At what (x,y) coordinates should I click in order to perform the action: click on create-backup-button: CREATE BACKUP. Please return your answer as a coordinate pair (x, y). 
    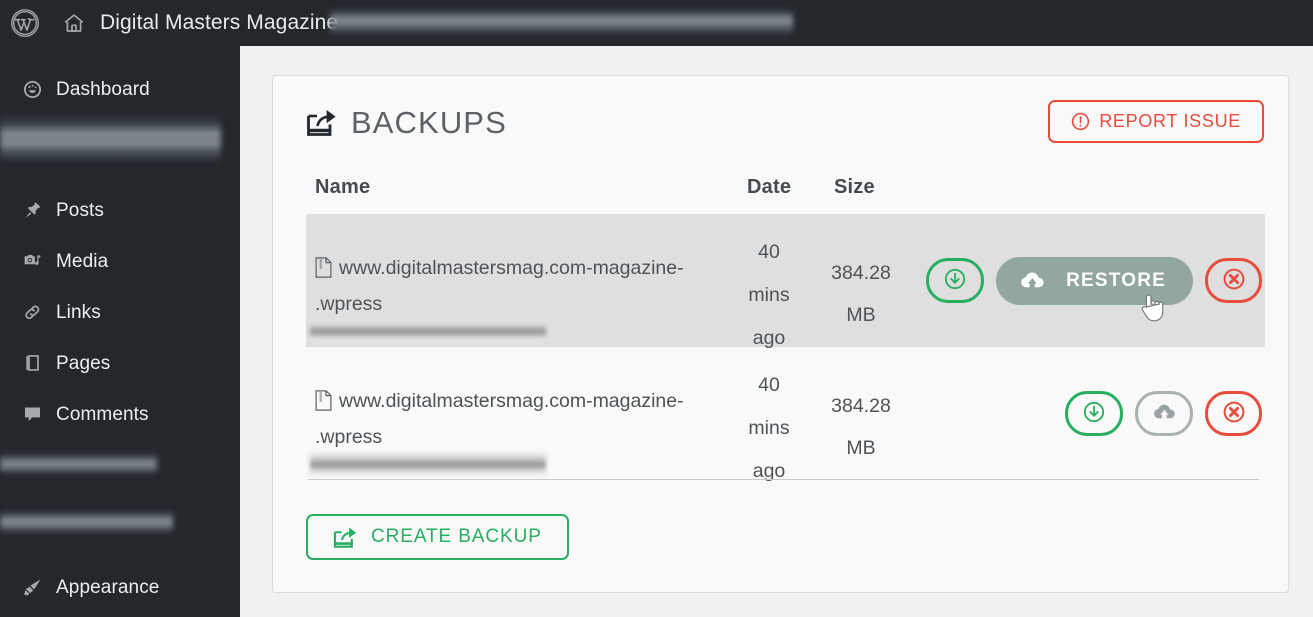
    Looking at the image, I should click on (437, 537).